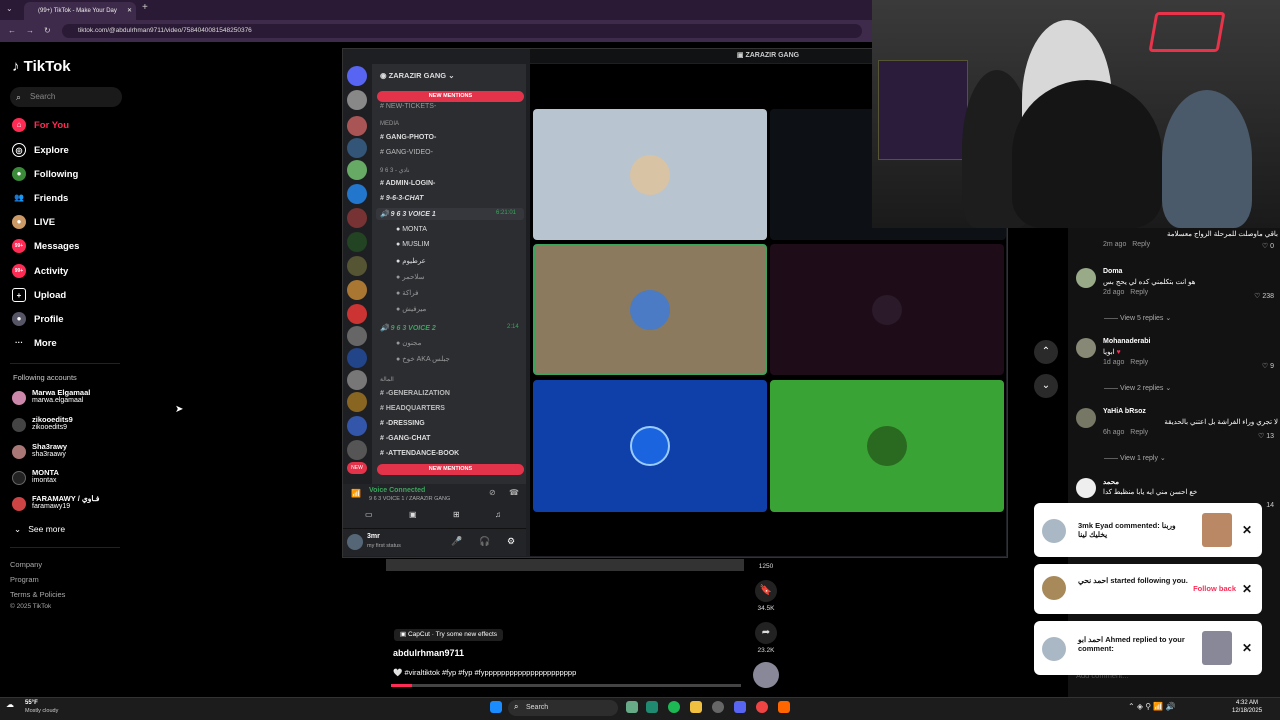  I want to click on channel-item: # -GENERALIZATION, so click(415, 393).